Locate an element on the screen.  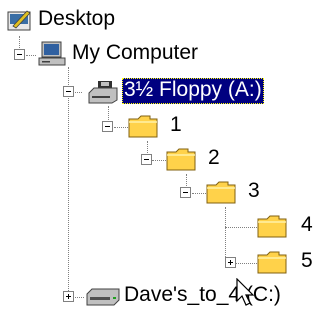
tree-item-folder-5: 5 is located at coordinates (287, 262).